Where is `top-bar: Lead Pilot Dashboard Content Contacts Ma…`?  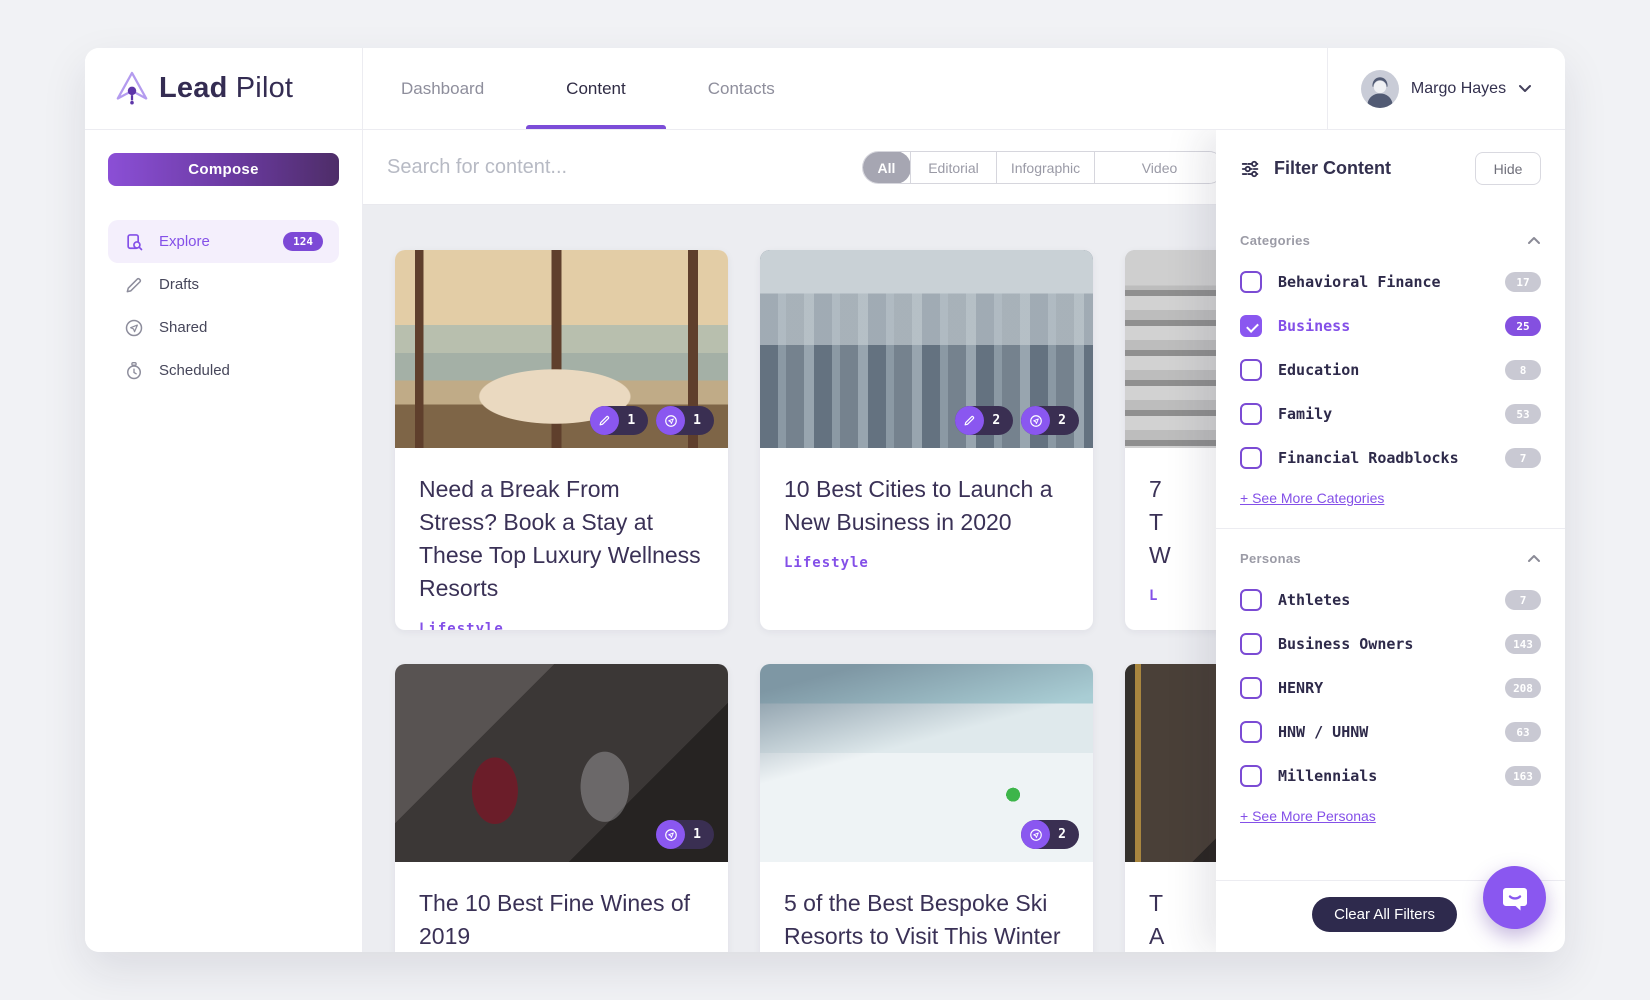 top-bar: Lead Pilot Dashboard Content Contacts Ma… is located at coordinates (825, 89).